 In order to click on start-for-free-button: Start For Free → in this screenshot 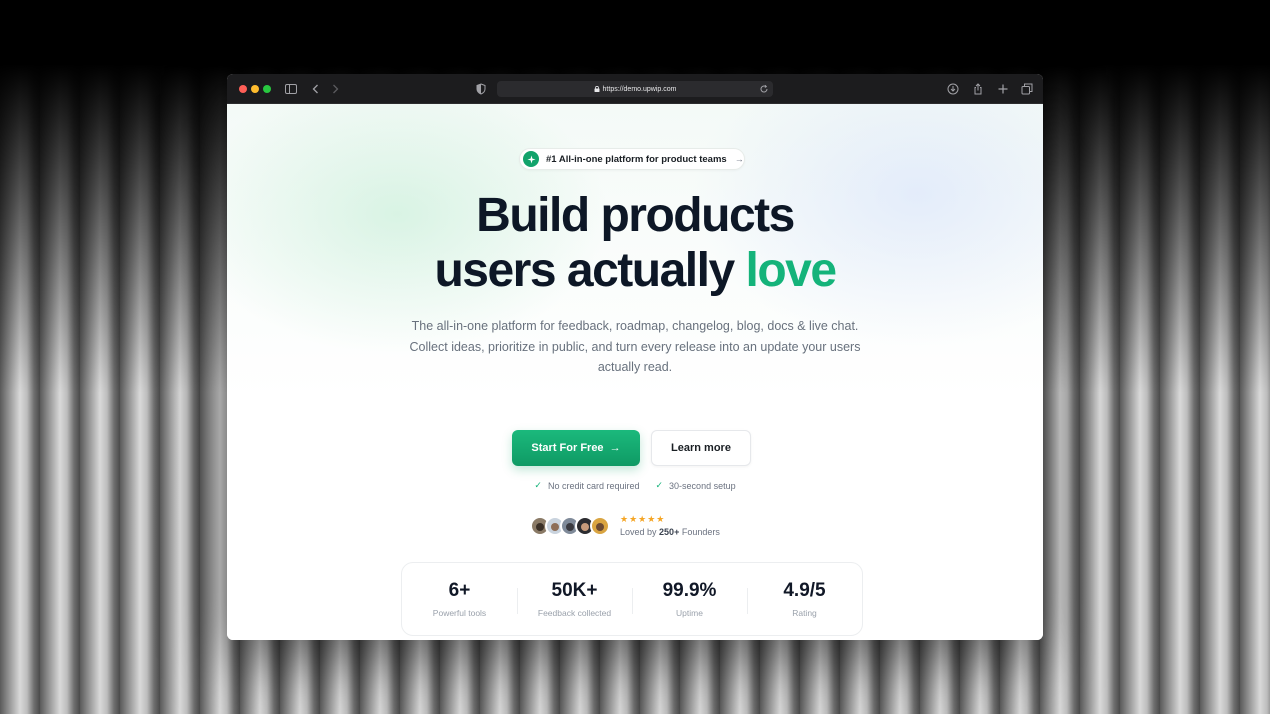, I will do `click(576, 448)`.